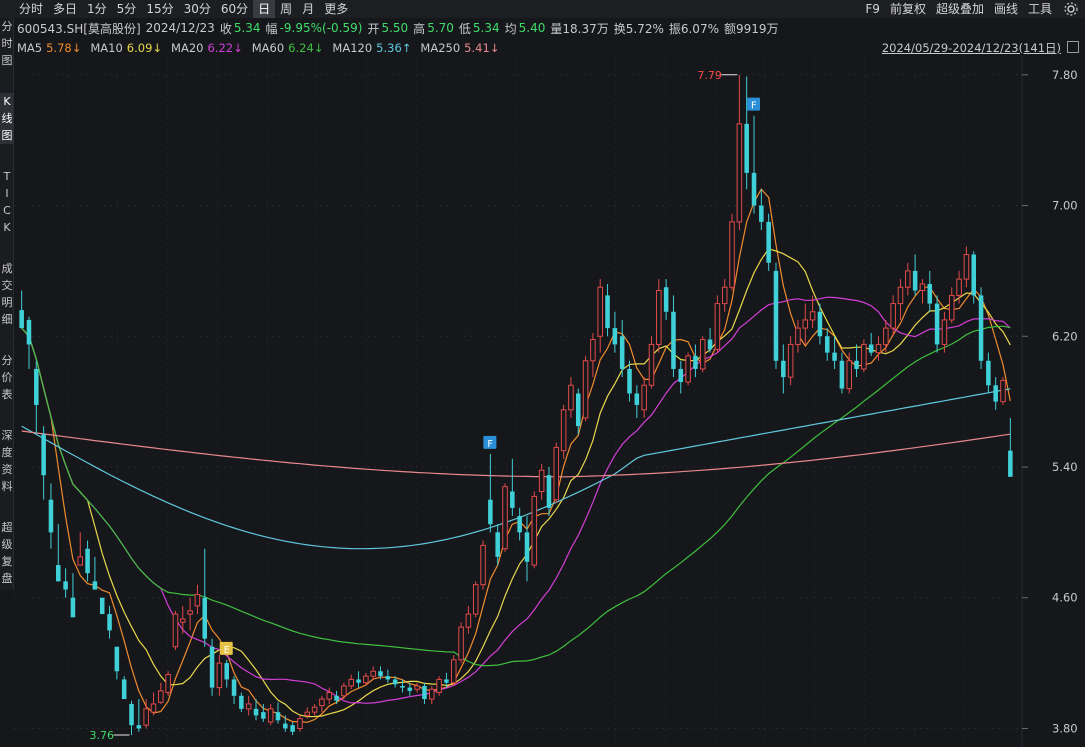 This screenshot has width=1085, height=747. Describe the element at coordinates (7, 553) in the screenshot. I see `sidebar-item-6: 超级复盘` at that location.